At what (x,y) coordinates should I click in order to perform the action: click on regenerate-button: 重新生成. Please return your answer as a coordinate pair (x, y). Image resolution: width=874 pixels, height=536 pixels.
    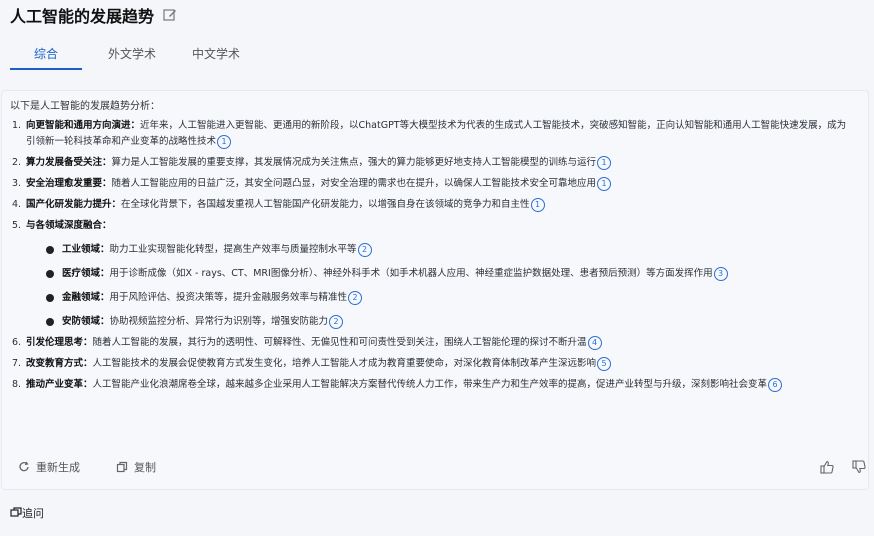
    Looking at the image, I should click on (49, 467).